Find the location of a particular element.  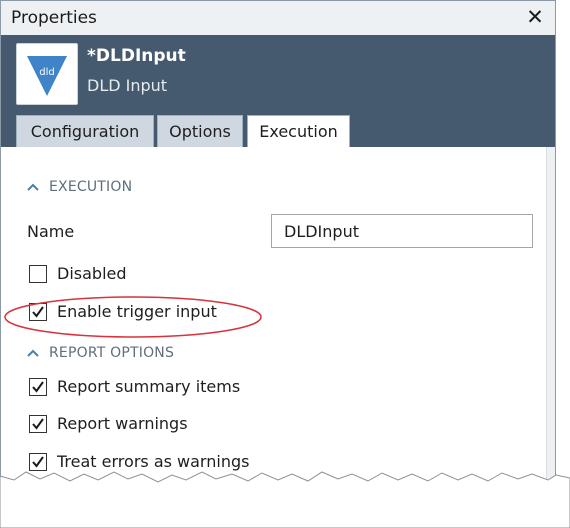

tab-configuration: Configuration is located at coordinates (85, 131).